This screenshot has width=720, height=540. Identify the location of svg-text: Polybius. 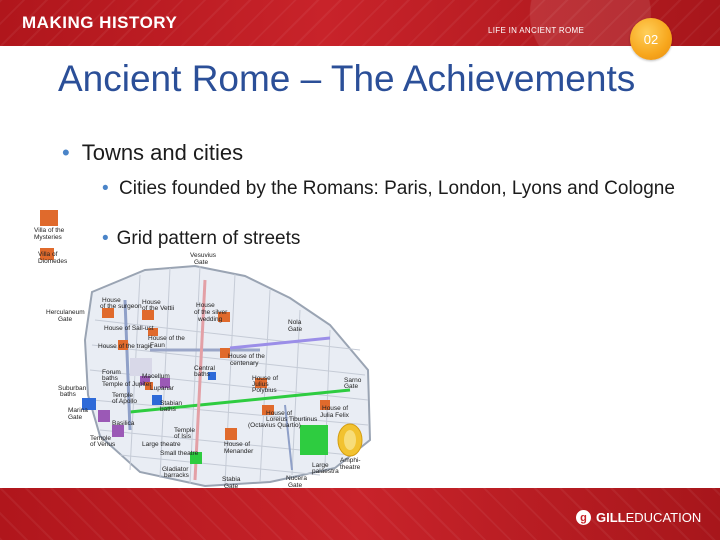
(264, 390).